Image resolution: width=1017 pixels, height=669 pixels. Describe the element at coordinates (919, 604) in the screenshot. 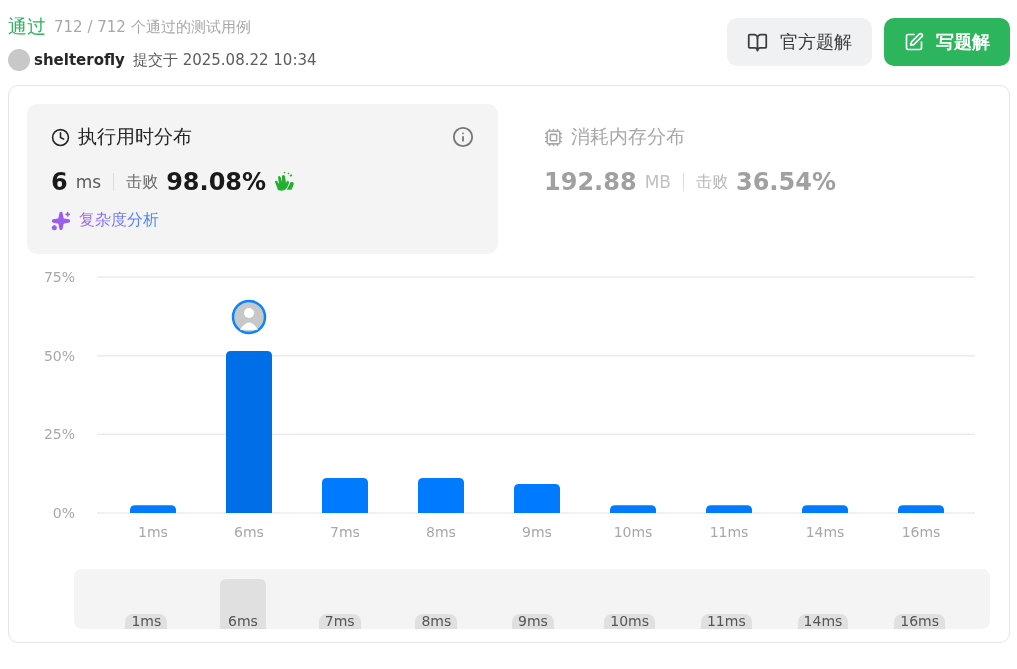

I see `overview-item: 16ms` at that location.